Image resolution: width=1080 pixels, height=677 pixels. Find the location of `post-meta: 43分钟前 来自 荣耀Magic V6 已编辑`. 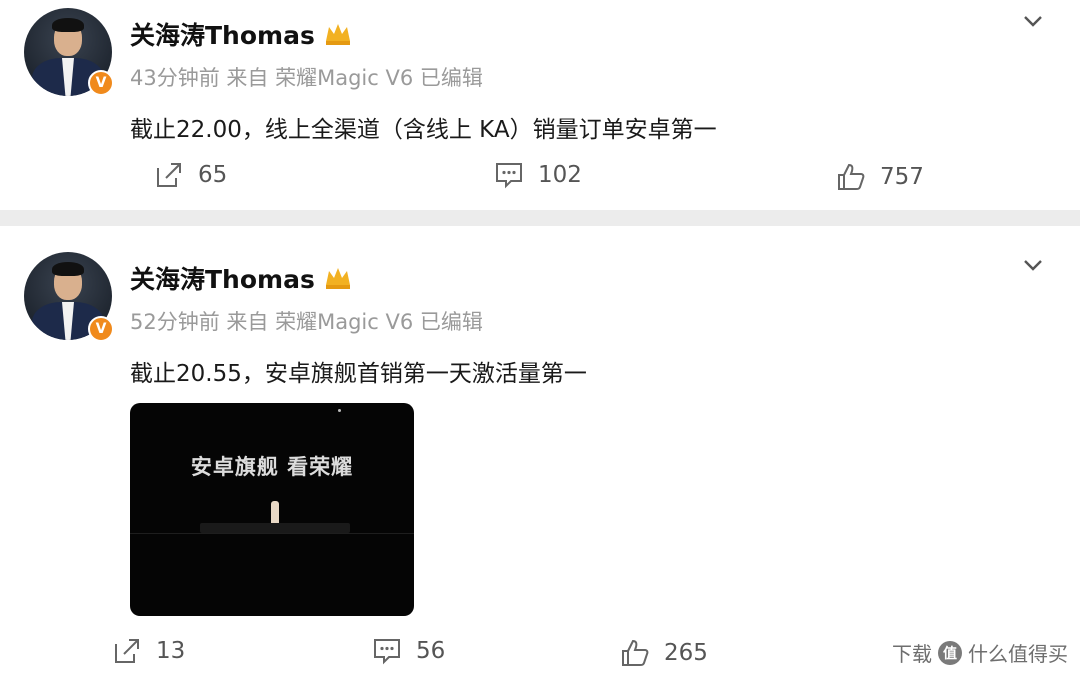

post-meta: 43分钟前 来自 荣耀Magic V6 已编辑 is located at coordinates (306, 77).